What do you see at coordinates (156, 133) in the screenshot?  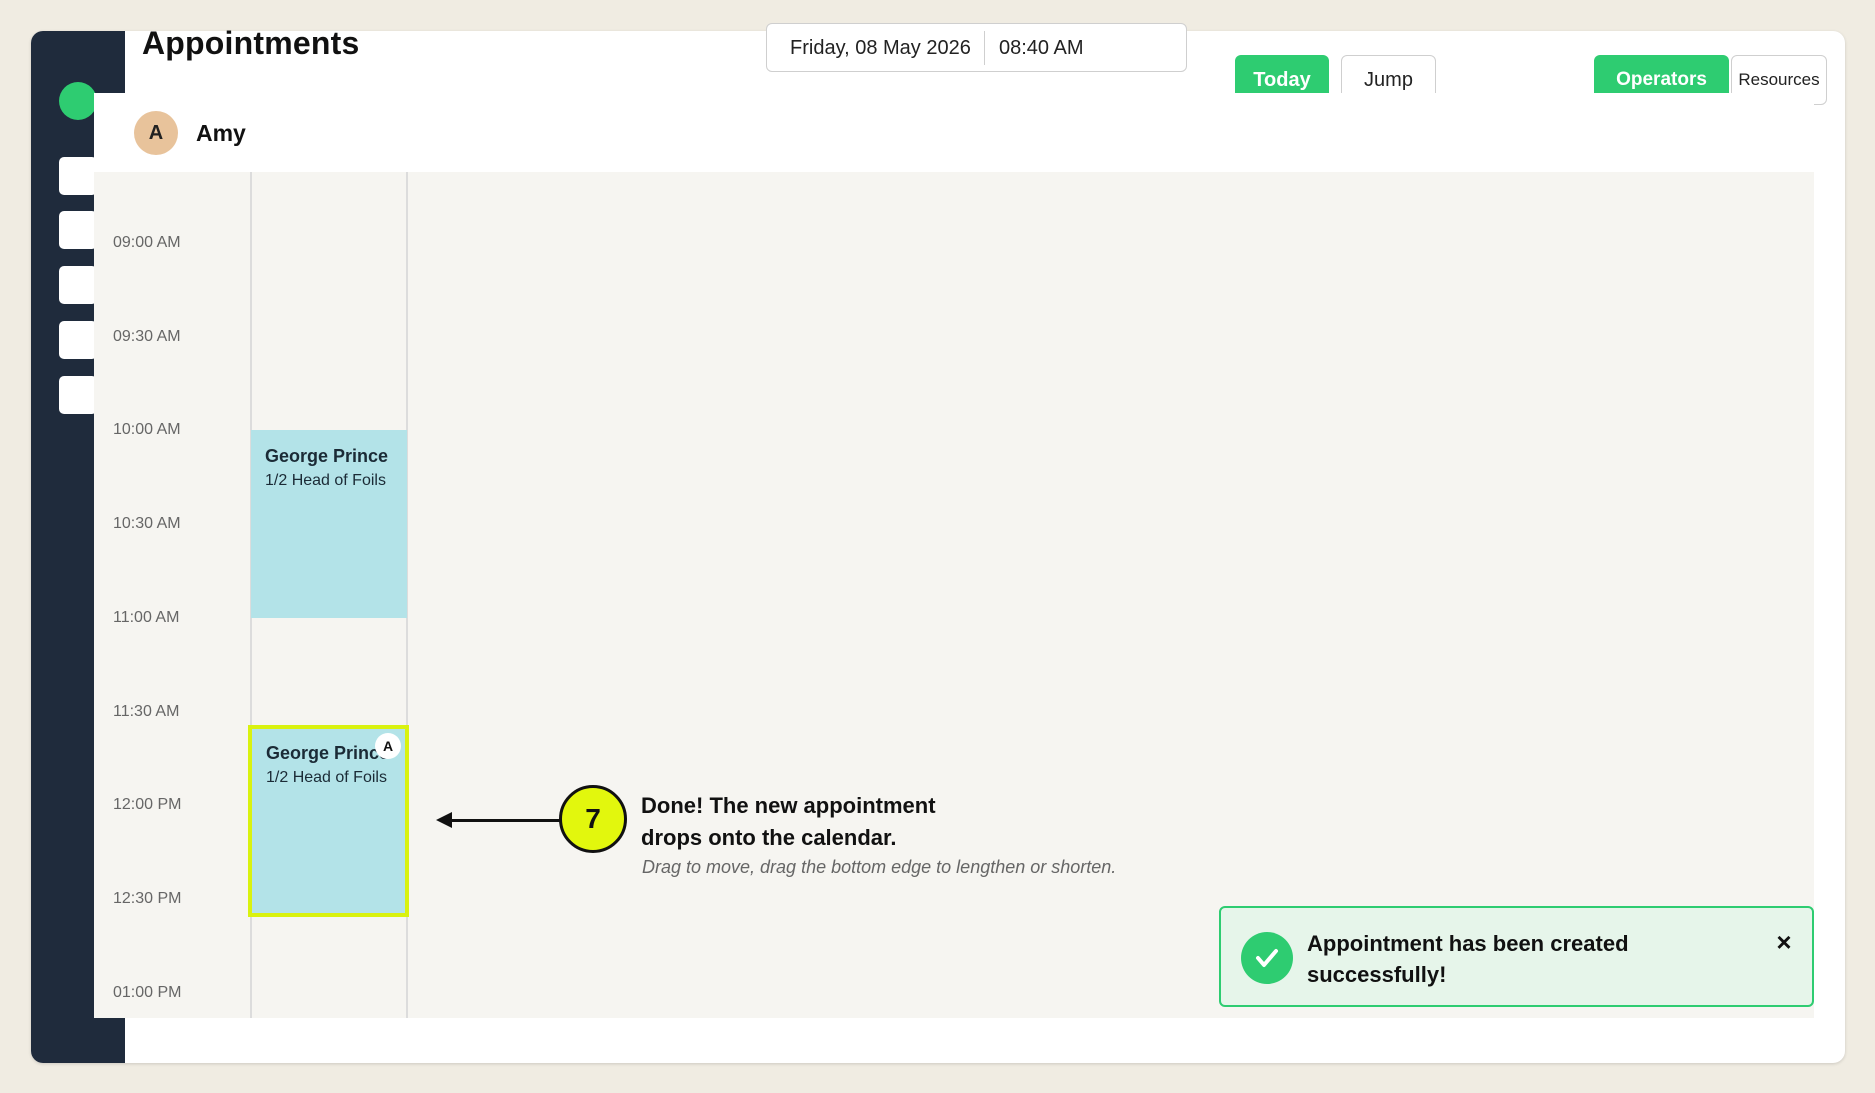 I see `avatar: A` at bounding box center [156, 133].